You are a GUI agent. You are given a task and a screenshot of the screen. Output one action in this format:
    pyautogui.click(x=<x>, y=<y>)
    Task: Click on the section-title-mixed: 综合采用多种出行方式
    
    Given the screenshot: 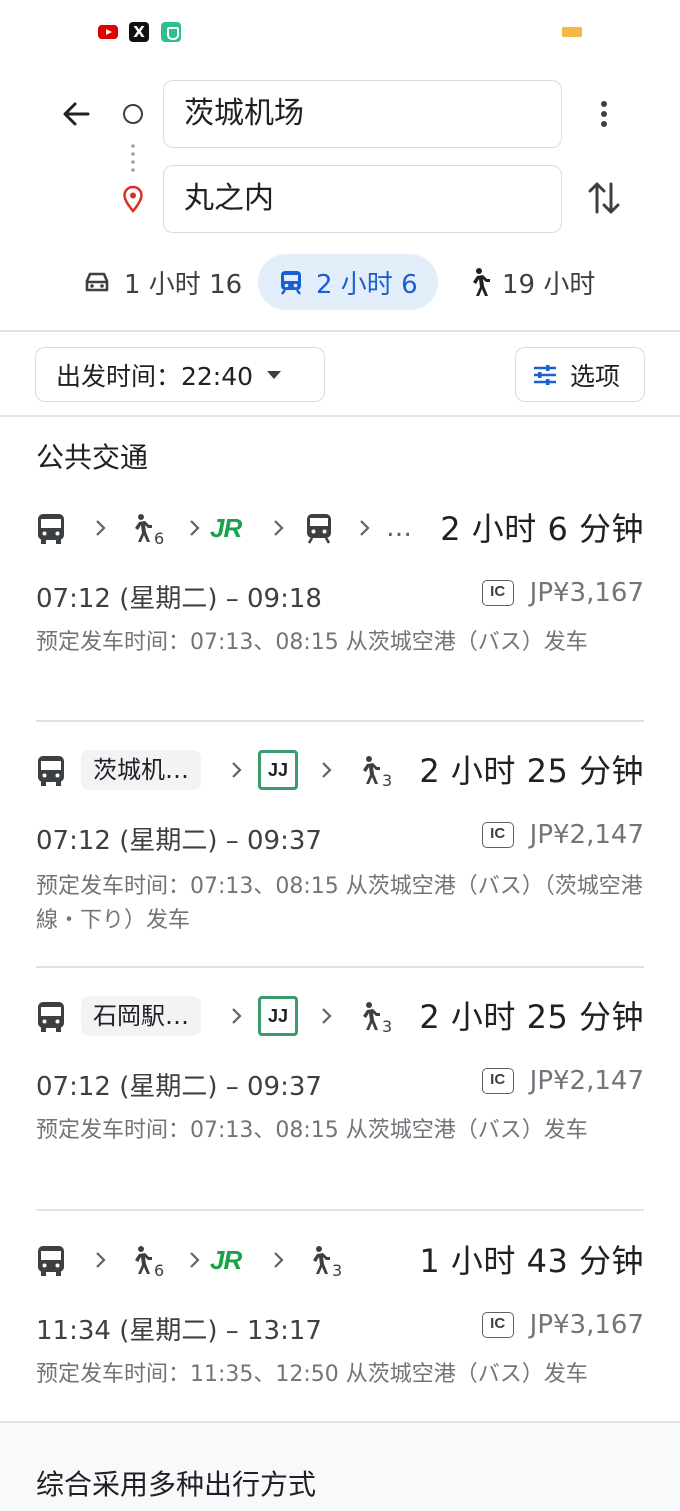 What is the action you would take?
    pyautogui.click(x=176, y=1484)
    